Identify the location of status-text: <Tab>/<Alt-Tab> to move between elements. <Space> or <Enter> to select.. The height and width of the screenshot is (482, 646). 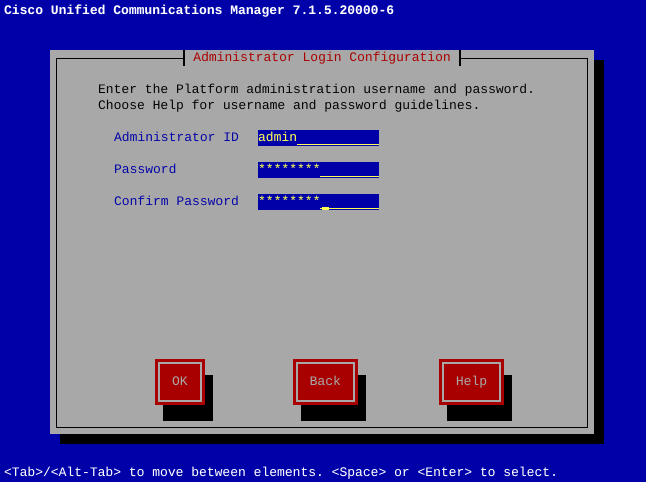
(280, 473).